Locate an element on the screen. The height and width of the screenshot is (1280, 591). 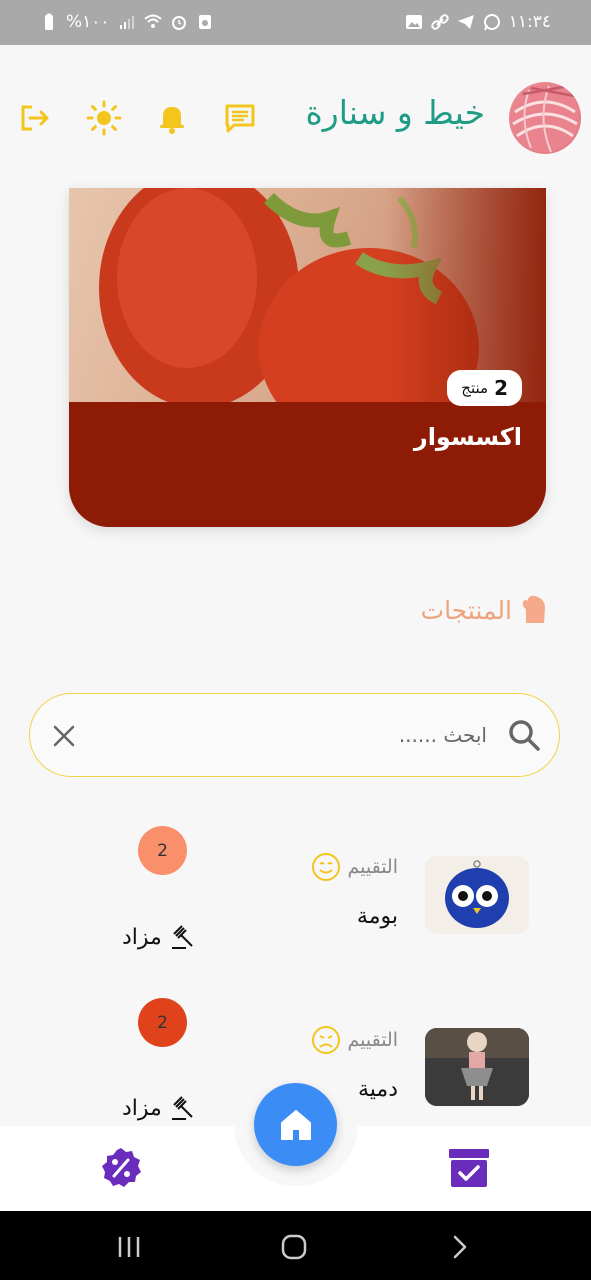
sun-icon is located at coordinates (104, 118).